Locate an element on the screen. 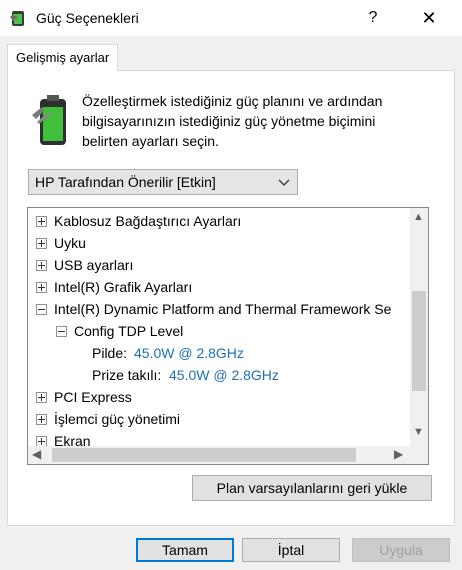  restore-defaults-button: Plan varsayılanlarını geri yükle is located at coordinates (312, 488).